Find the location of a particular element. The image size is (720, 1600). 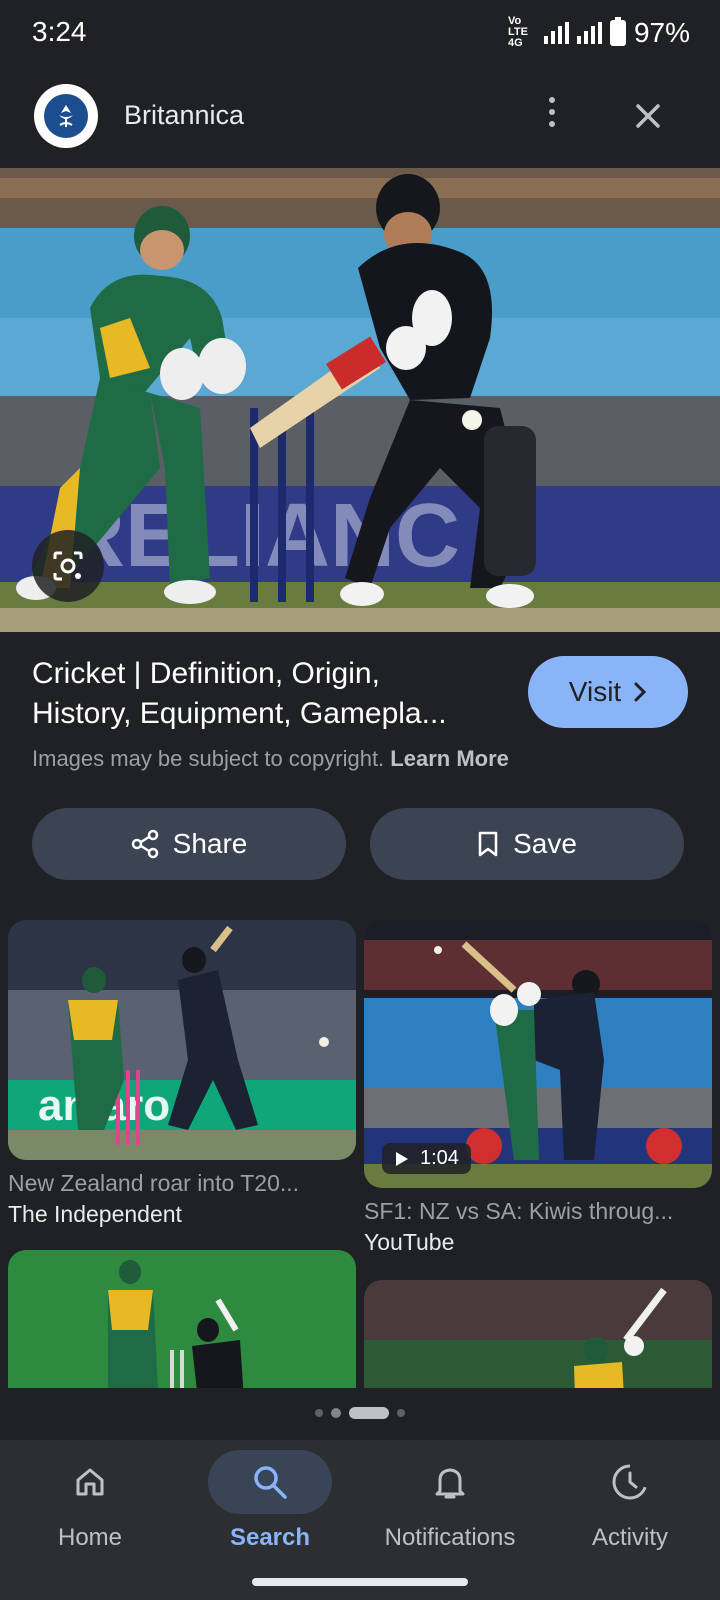

bookmark-icon is located at coordinates (488, 844).